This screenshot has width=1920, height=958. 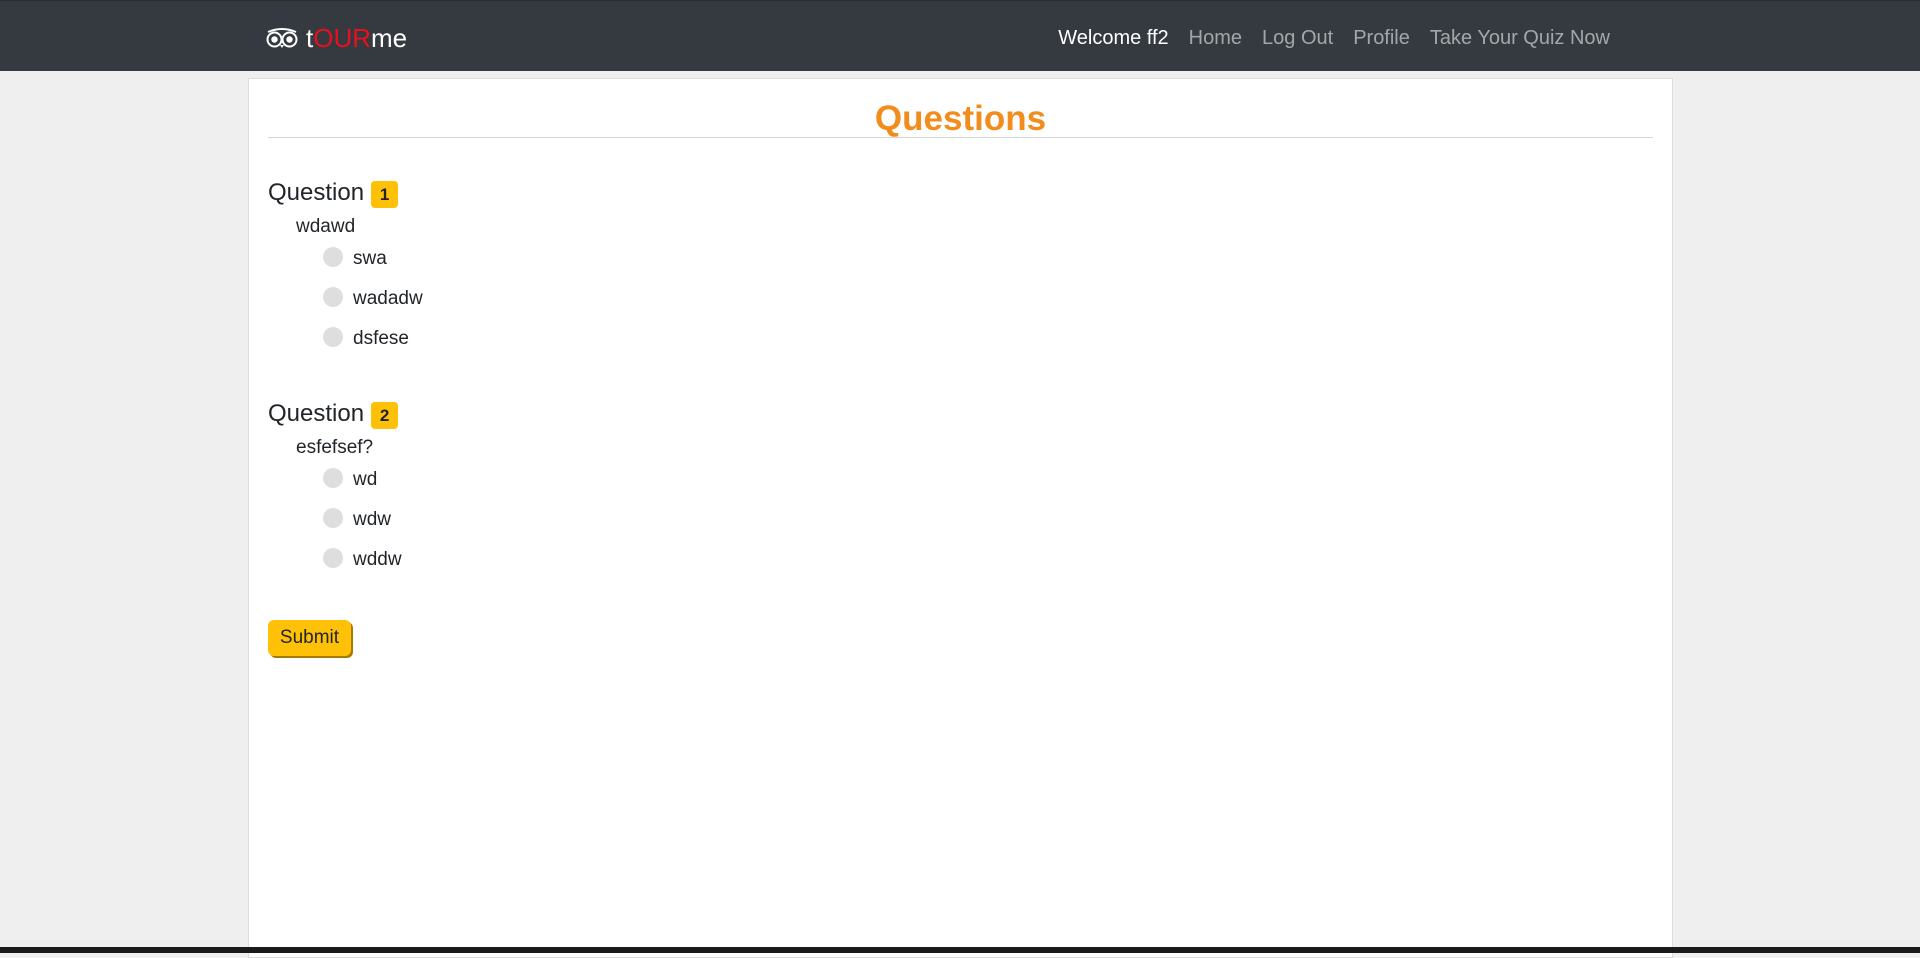 What do you see at coordinates (385, 194) in the screenshot?
I see `question-number-badge: 1` at bounding box center [385, 194].